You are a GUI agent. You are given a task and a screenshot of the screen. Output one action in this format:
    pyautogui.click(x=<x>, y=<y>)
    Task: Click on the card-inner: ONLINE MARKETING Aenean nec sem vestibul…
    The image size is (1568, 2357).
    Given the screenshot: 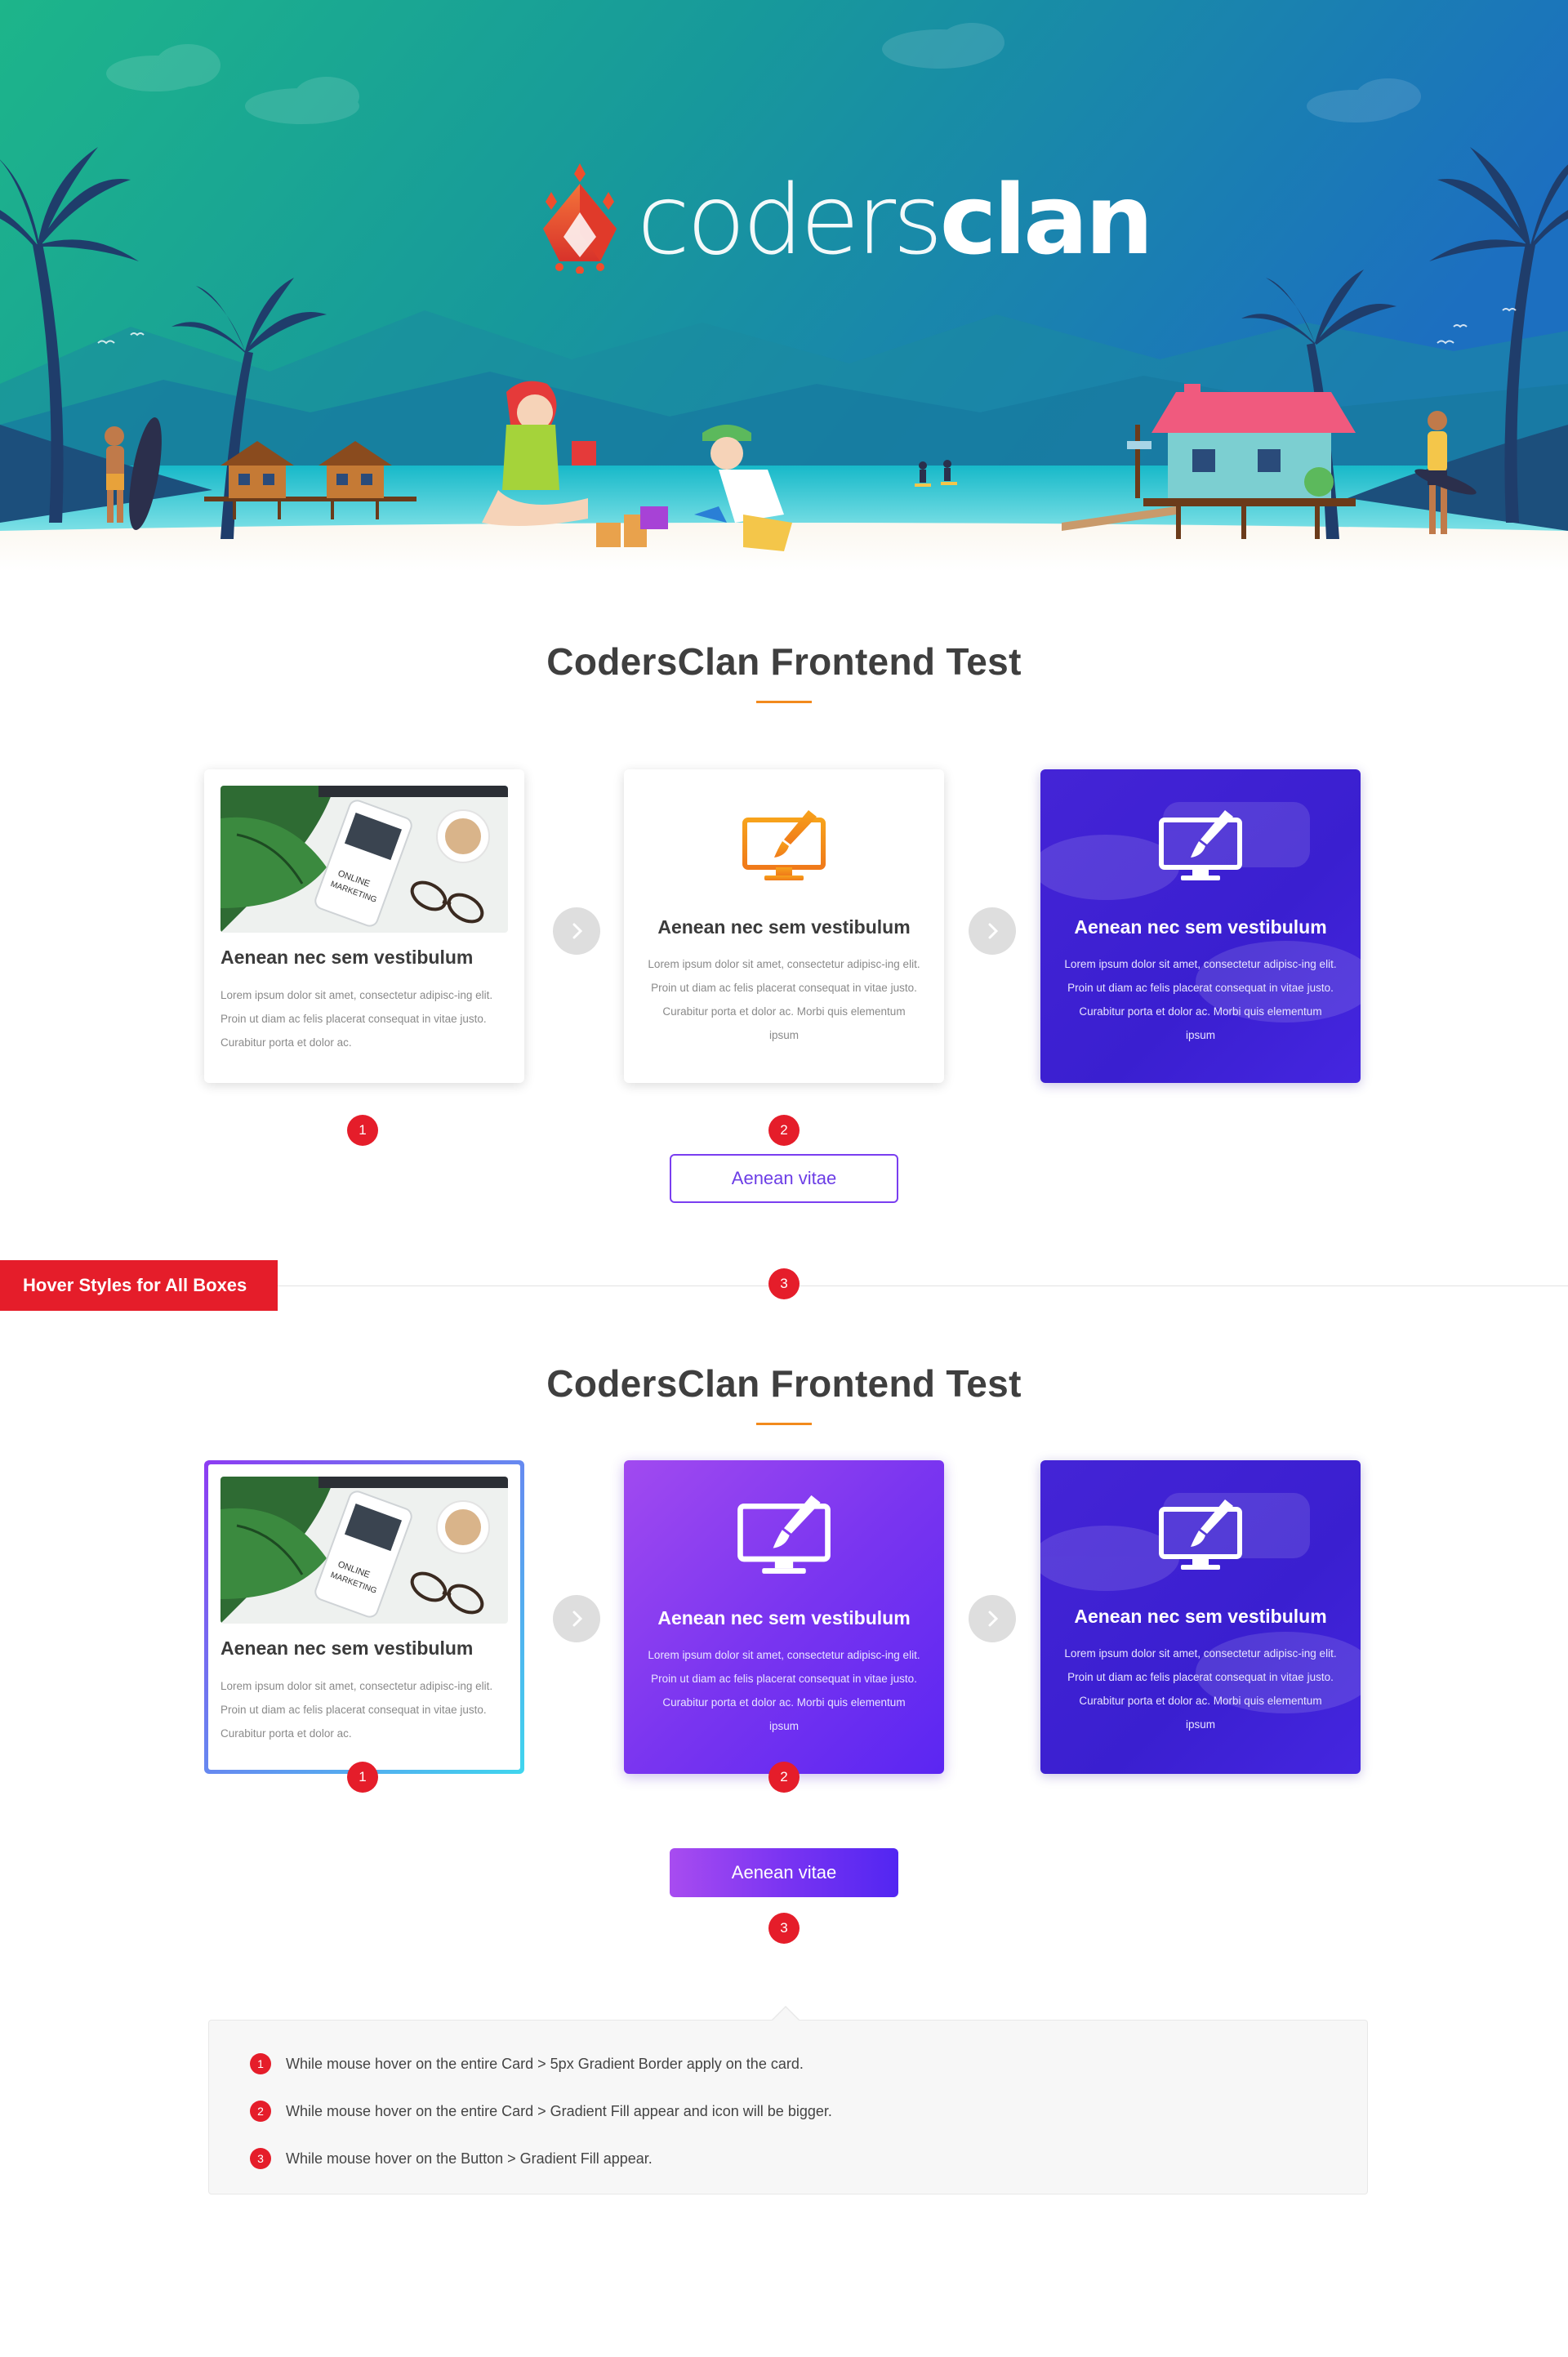 What is the action you would take?
    pyautogui.click(x=364, y=1617)
    